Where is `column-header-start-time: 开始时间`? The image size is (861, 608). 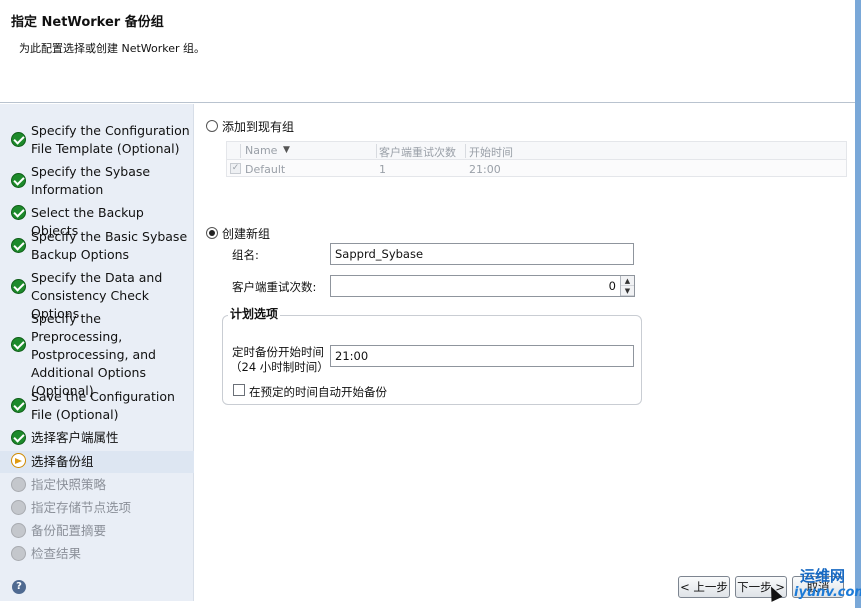
column-header-start-time: 开始时间 is located at coordinates (491, 152).